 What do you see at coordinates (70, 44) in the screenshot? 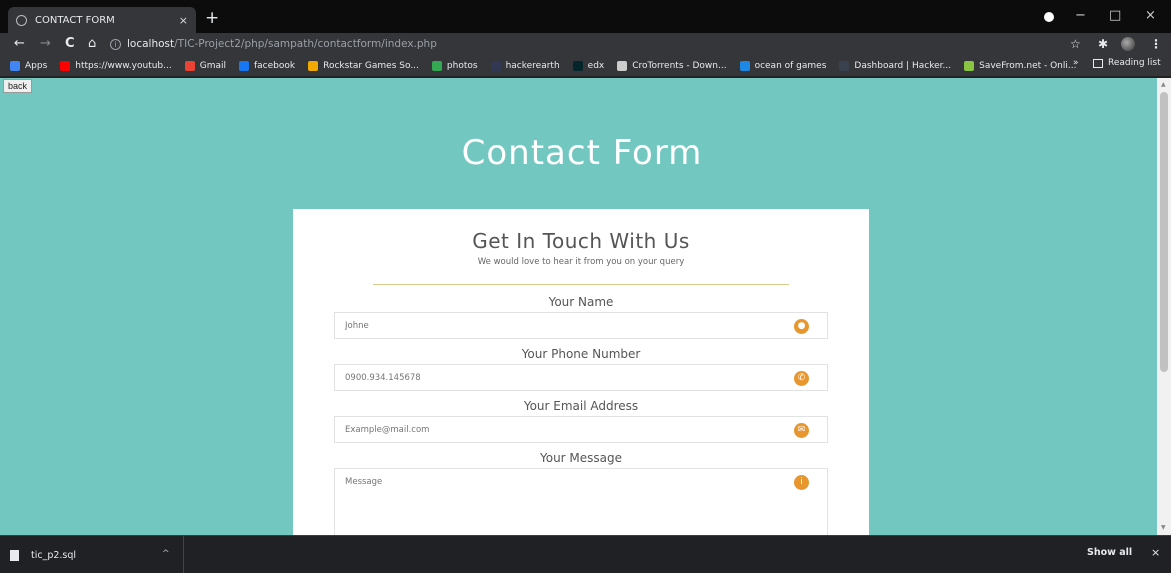
I see `reload-icon: C` at bounding box center [70, 44].